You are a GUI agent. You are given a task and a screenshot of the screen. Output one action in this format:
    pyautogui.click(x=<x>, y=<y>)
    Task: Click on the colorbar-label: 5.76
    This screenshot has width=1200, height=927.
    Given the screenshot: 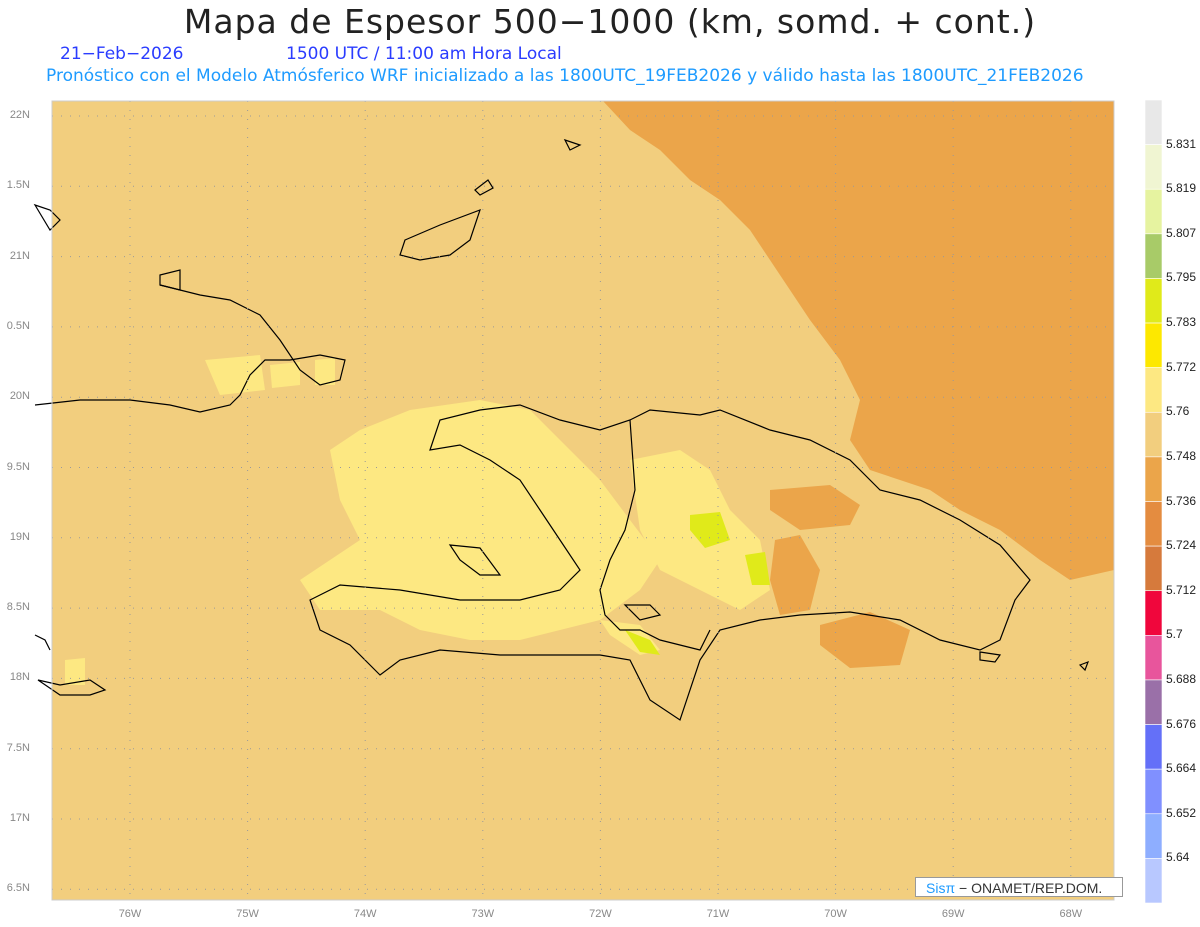 What is the action you would take?
    pyautogui.click(x=1178, y=411)
    